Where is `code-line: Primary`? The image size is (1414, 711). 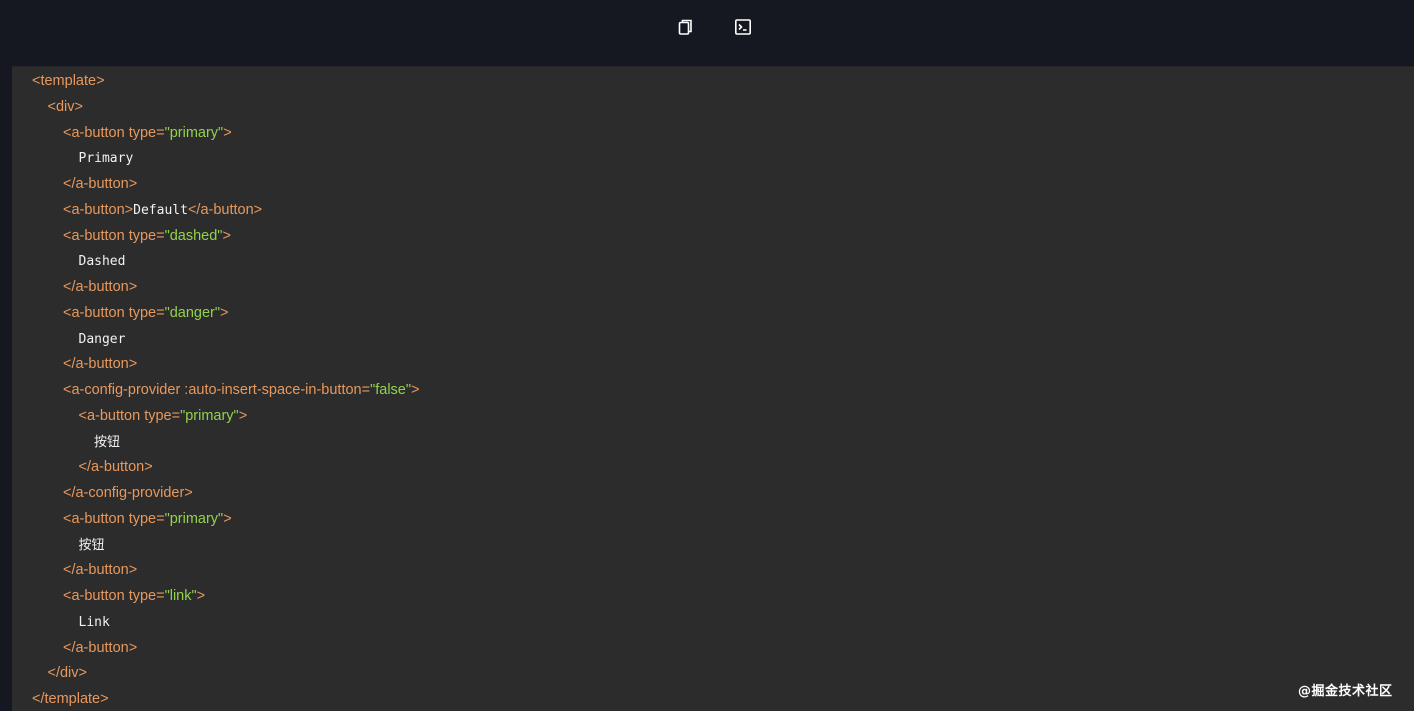
code-line: Primary is located at coordinates (106, 158).